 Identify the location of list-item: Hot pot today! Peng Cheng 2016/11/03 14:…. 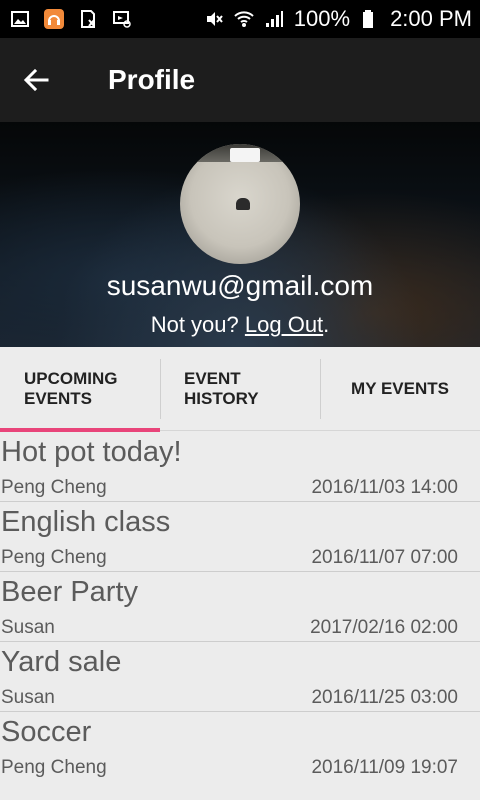
(240, 467).